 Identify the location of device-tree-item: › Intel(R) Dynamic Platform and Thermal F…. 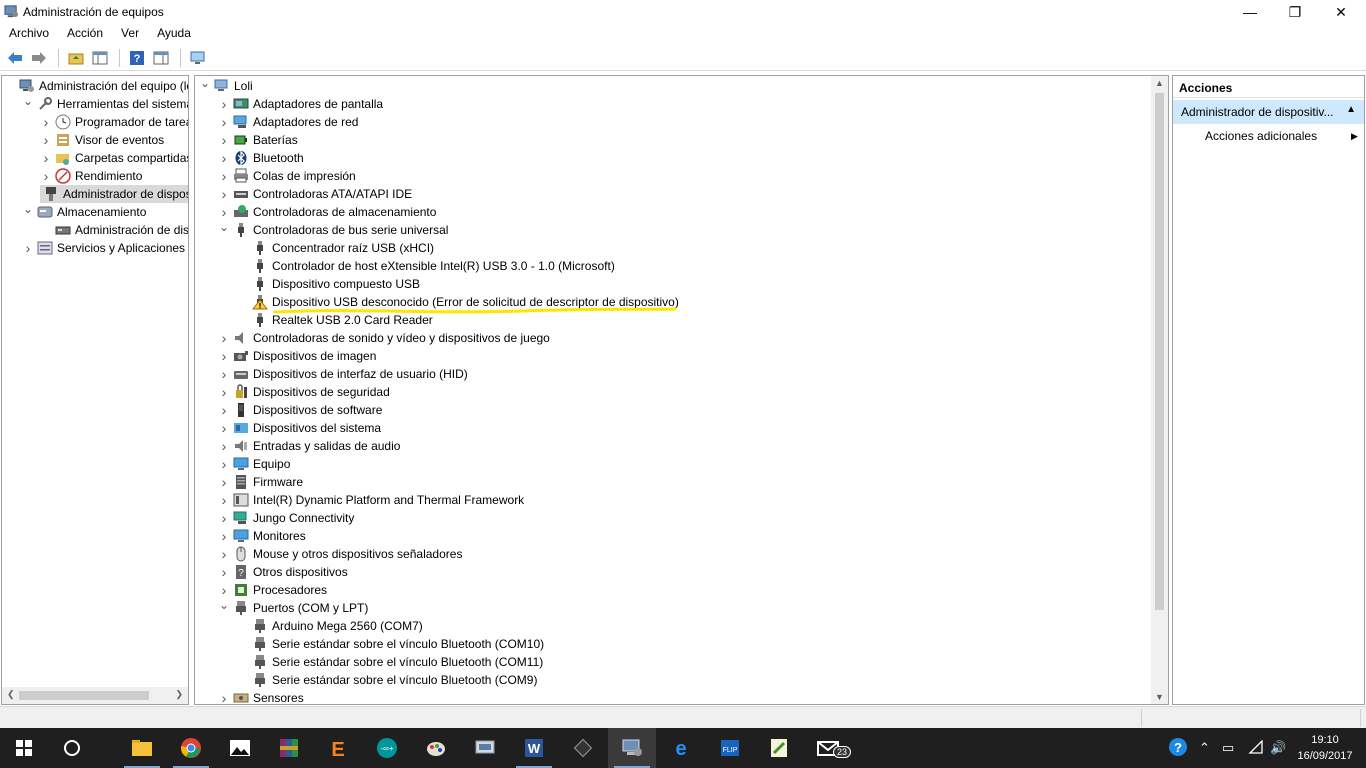
(371, 500).